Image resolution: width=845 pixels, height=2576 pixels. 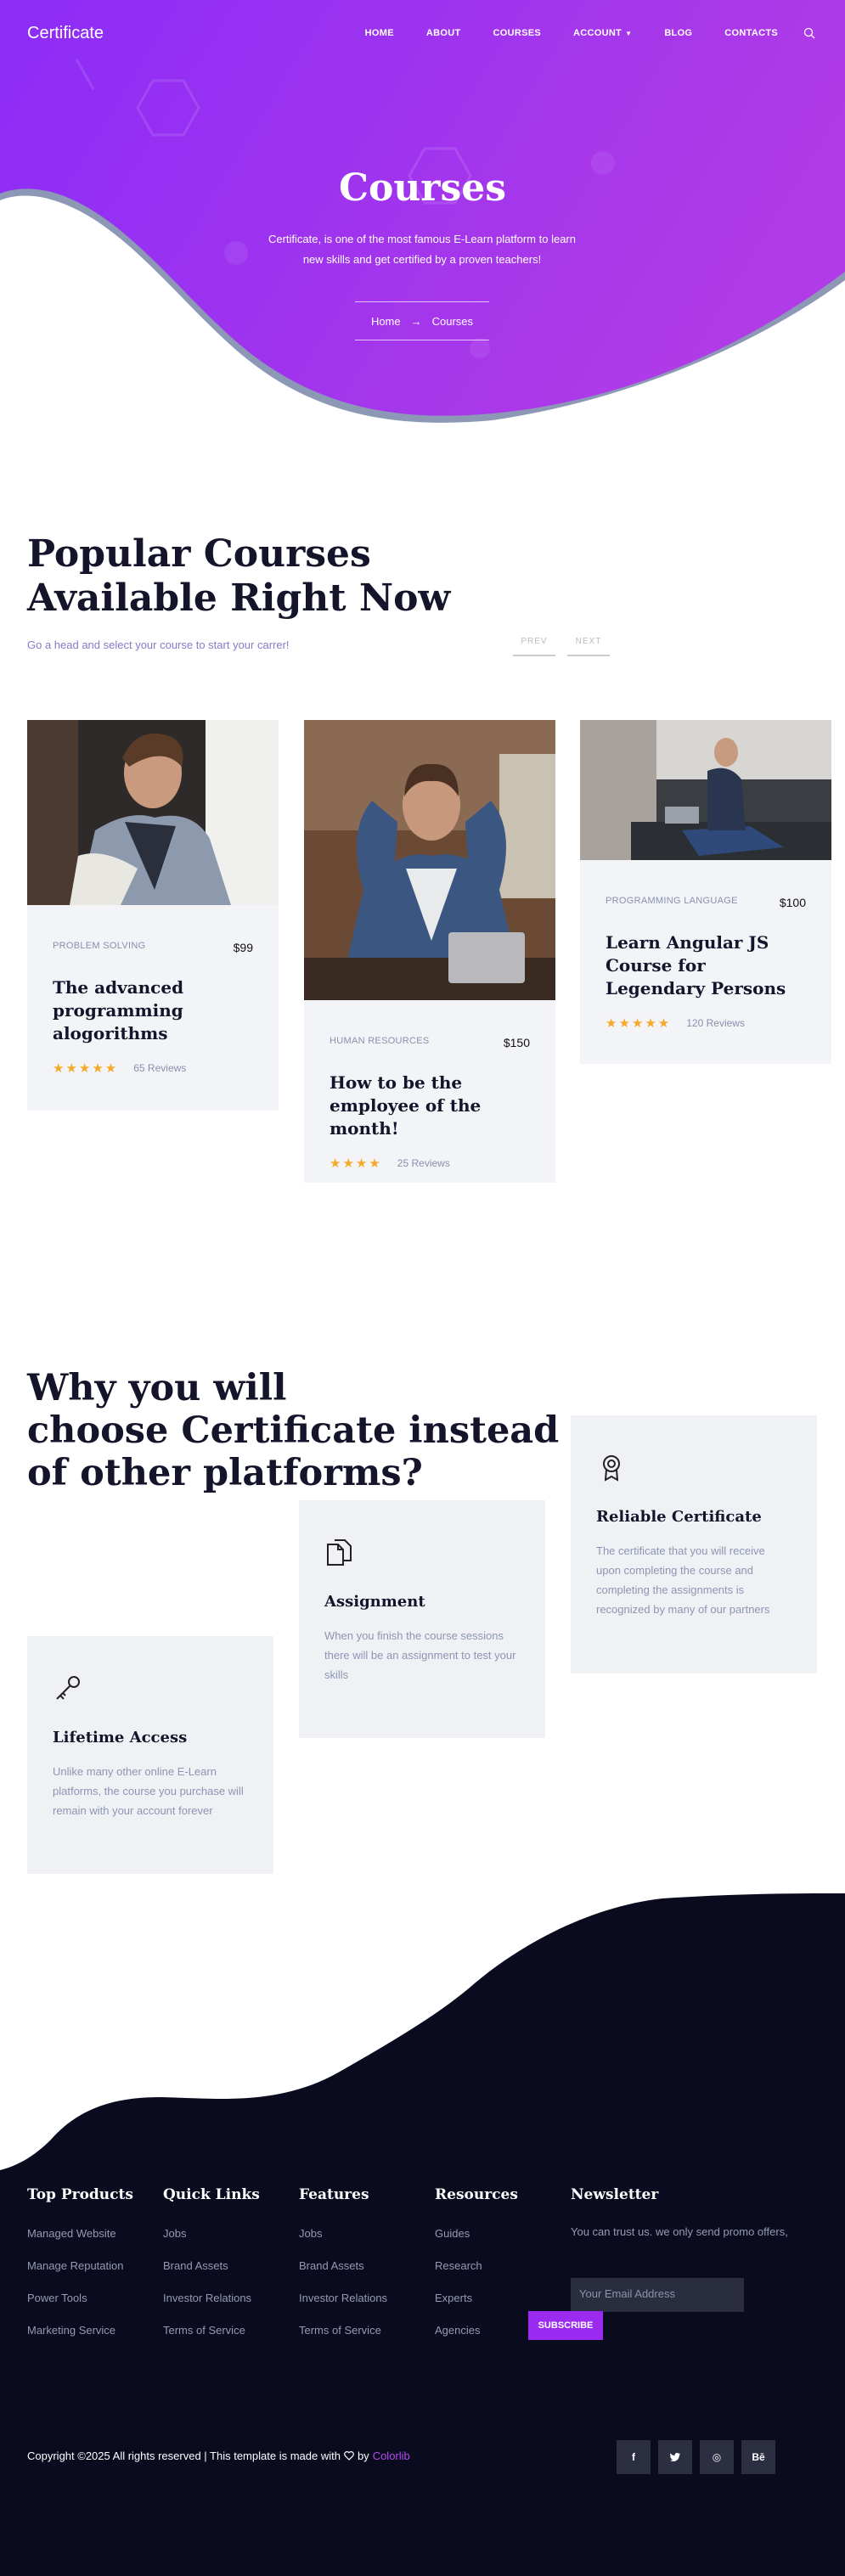 I want to click on footer-column-title: Resources, so click(x=476, y=2194).